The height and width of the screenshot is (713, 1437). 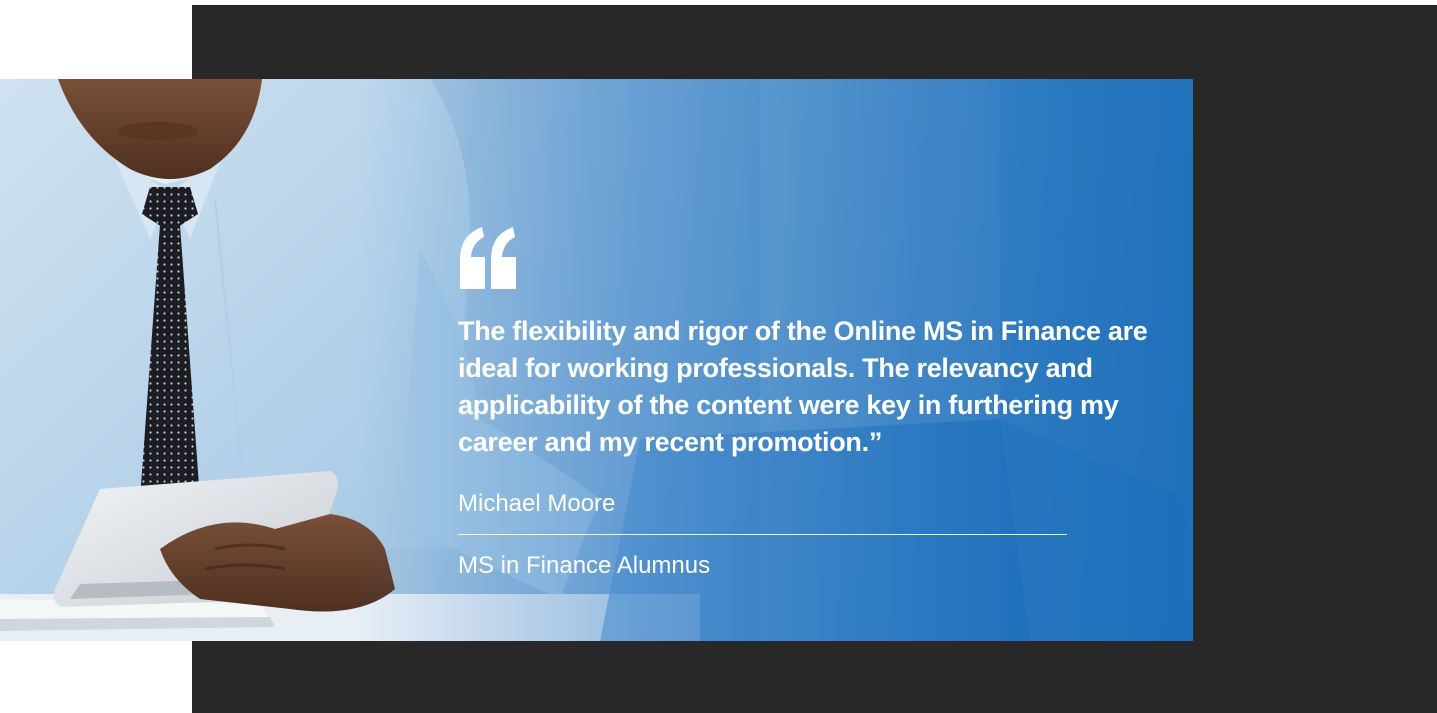 What do you see at coordinates (762, 534) in the screenshot?
I see `divider` at bounding box center [762, 534].